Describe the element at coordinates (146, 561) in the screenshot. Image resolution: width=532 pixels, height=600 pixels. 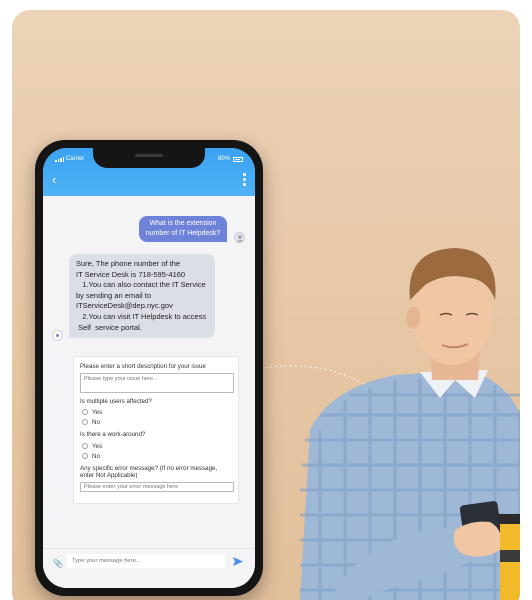
I see `message-input` at that location.